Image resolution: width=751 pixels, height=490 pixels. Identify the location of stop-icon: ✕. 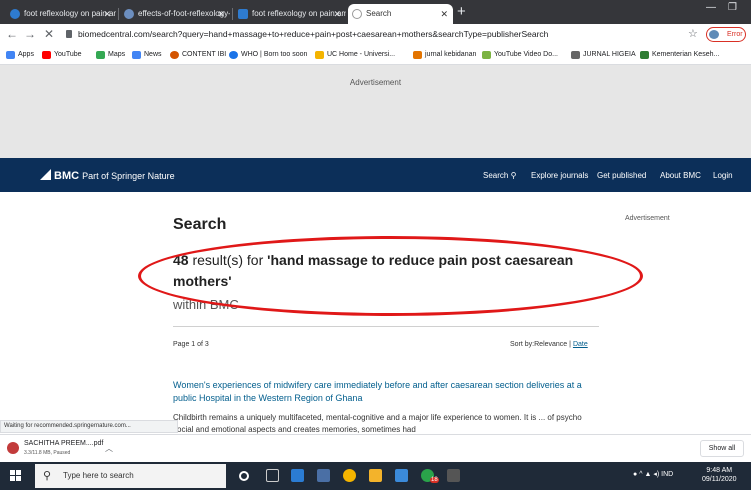
(49, 34).